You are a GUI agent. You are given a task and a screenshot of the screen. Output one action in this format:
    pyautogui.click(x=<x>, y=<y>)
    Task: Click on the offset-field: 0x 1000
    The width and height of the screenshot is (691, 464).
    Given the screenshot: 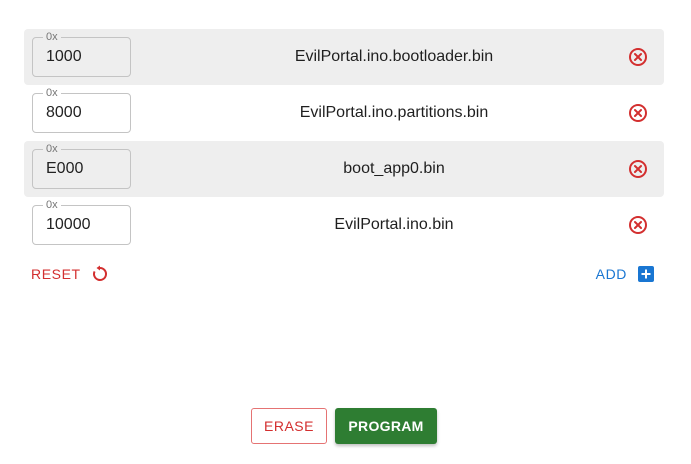 What is the action you would take?
    pyautogui.click(x=81, y=53)
    